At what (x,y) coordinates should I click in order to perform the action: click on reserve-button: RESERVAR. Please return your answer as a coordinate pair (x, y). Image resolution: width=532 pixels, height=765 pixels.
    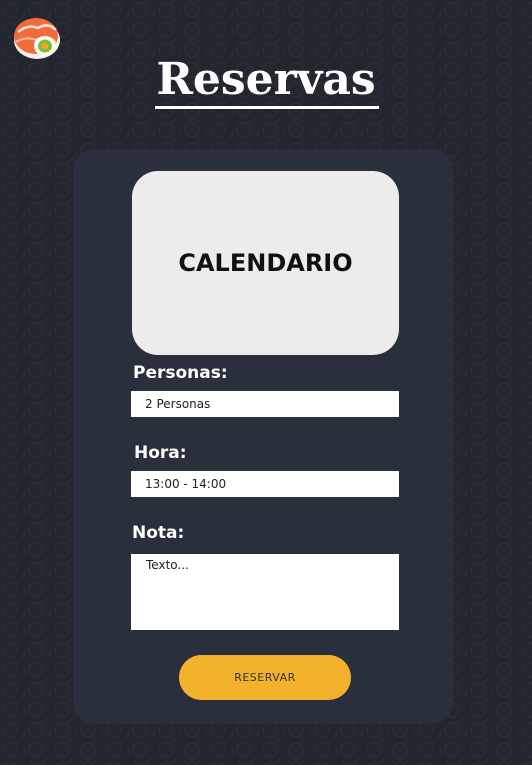
    Looking at the image, I should click on (265, 677).